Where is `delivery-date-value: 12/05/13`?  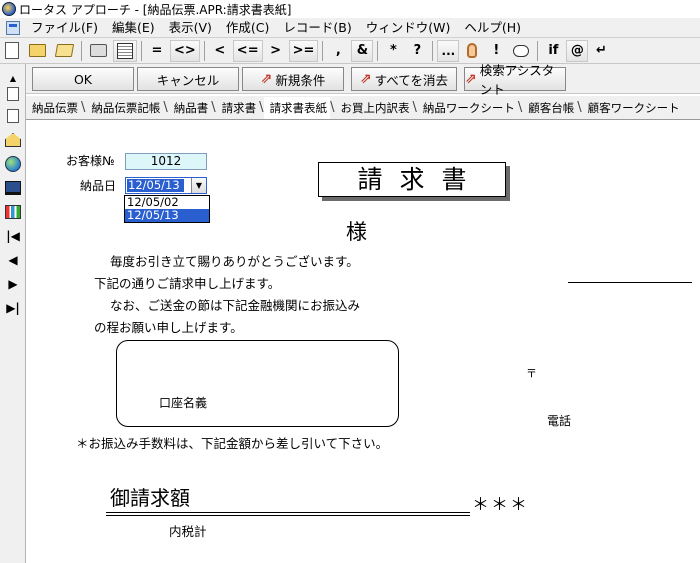
delivery-date-value: 12/05/13 is located at coordinates (155, 185).